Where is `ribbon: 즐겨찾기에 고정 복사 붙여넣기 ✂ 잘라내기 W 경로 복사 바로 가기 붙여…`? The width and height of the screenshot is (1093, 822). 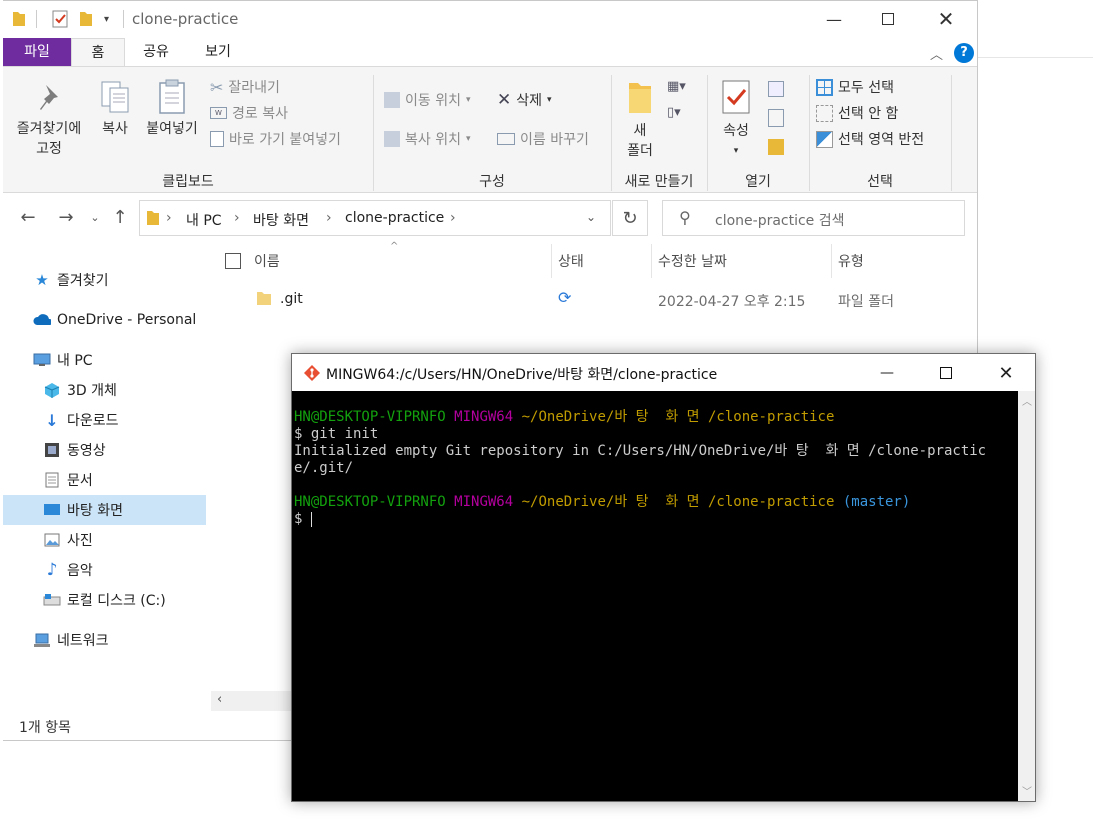 ribbon: 즐겨찾기에 고정 복사 붙여넣기 ✂ 잘라내기 W 경로 복사 바로 가기 붙여… is located at coordinates (490, 129).